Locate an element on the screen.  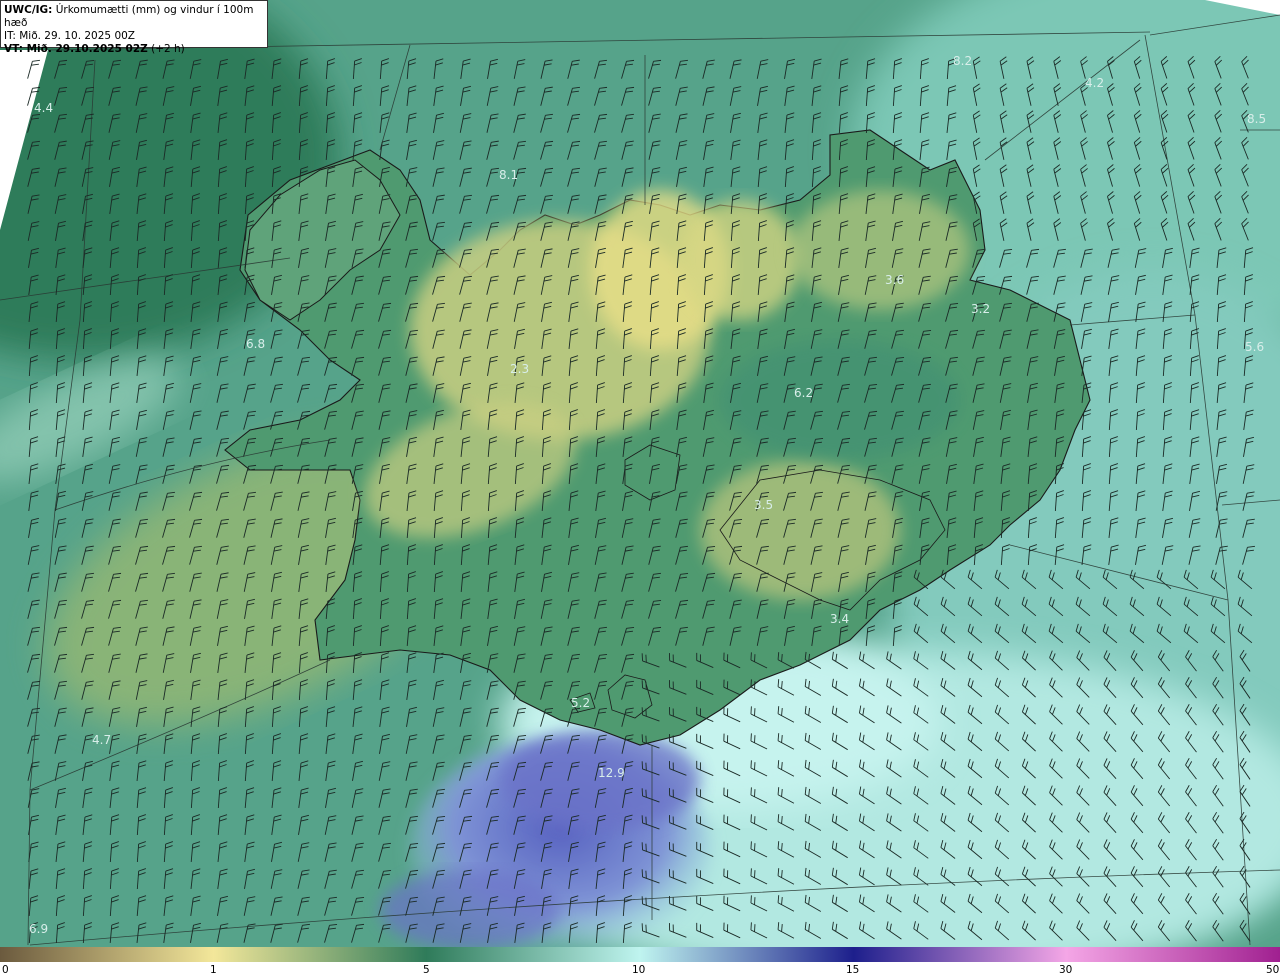
max-value-label: 6.2 is located at coordinates (804, 393).